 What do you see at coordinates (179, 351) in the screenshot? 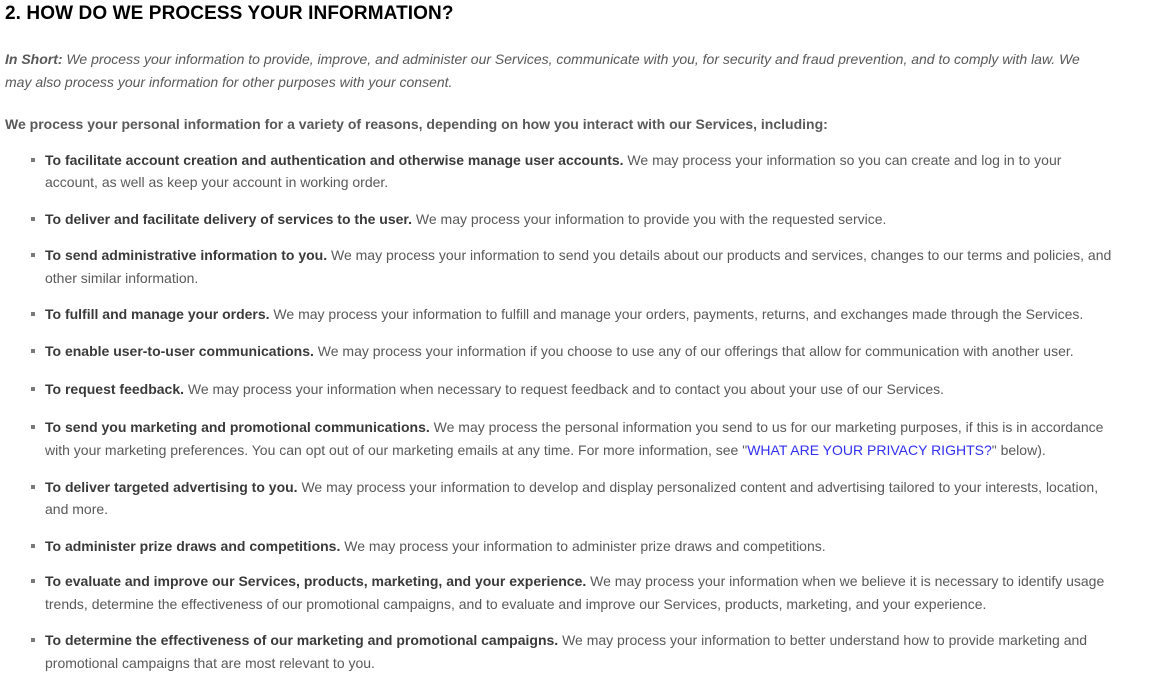
I see `purpose-title: To enable user-to-user communications.` at bounding box center [179, 351].